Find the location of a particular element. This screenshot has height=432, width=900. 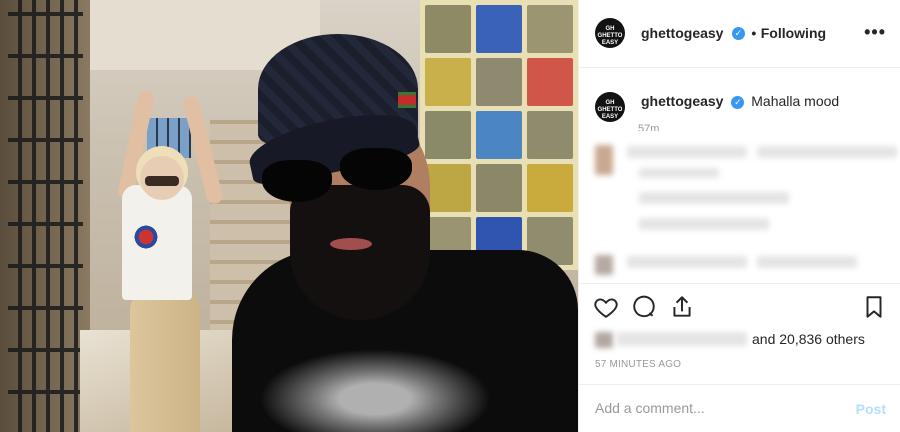

post-comment-button: Post is located at coordinates (871, 409).